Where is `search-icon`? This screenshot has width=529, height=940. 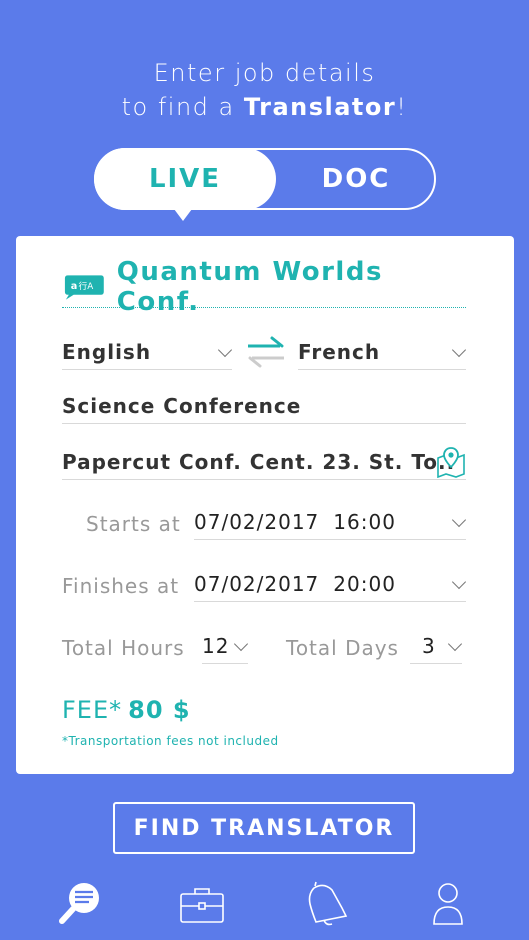 search-icon is located at coordinates (80, 904).